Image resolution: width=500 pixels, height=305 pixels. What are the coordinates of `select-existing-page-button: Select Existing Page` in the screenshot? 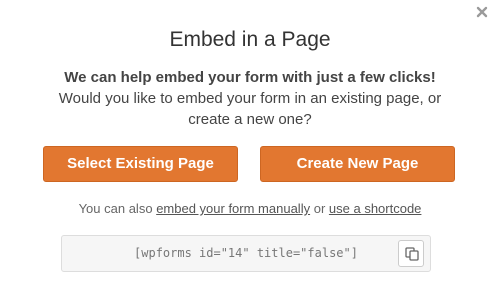 It's located at (140, 164).